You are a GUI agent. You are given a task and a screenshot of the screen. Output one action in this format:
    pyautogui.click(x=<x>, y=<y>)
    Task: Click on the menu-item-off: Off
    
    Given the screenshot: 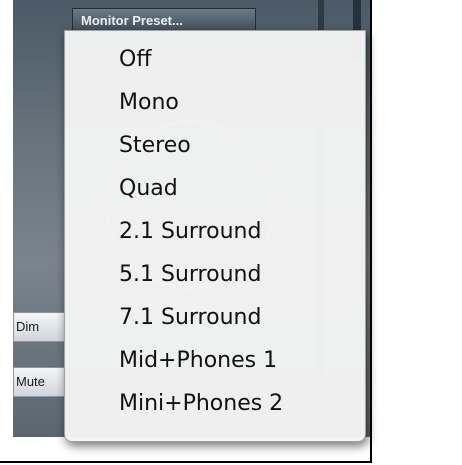 What is the action you would take?
    pyautogui.click(x=135, y=60)
    